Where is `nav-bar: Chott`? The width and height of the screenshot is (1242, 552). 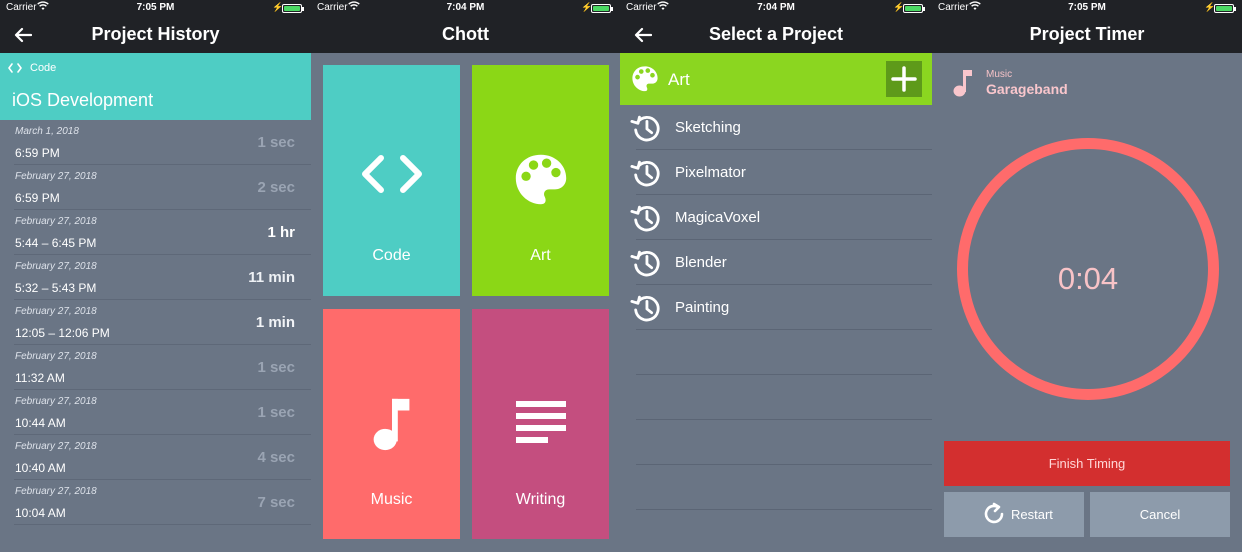 nav-bar: Chott is located at coordinates (465, 34).